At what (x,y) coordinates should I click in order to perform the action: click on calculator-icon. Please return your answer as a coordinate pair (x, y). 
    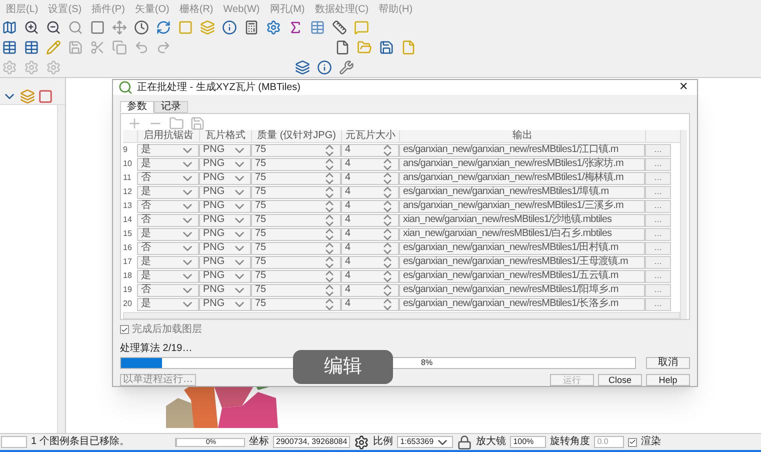
    Looking at the image, I should click on (251, 27).